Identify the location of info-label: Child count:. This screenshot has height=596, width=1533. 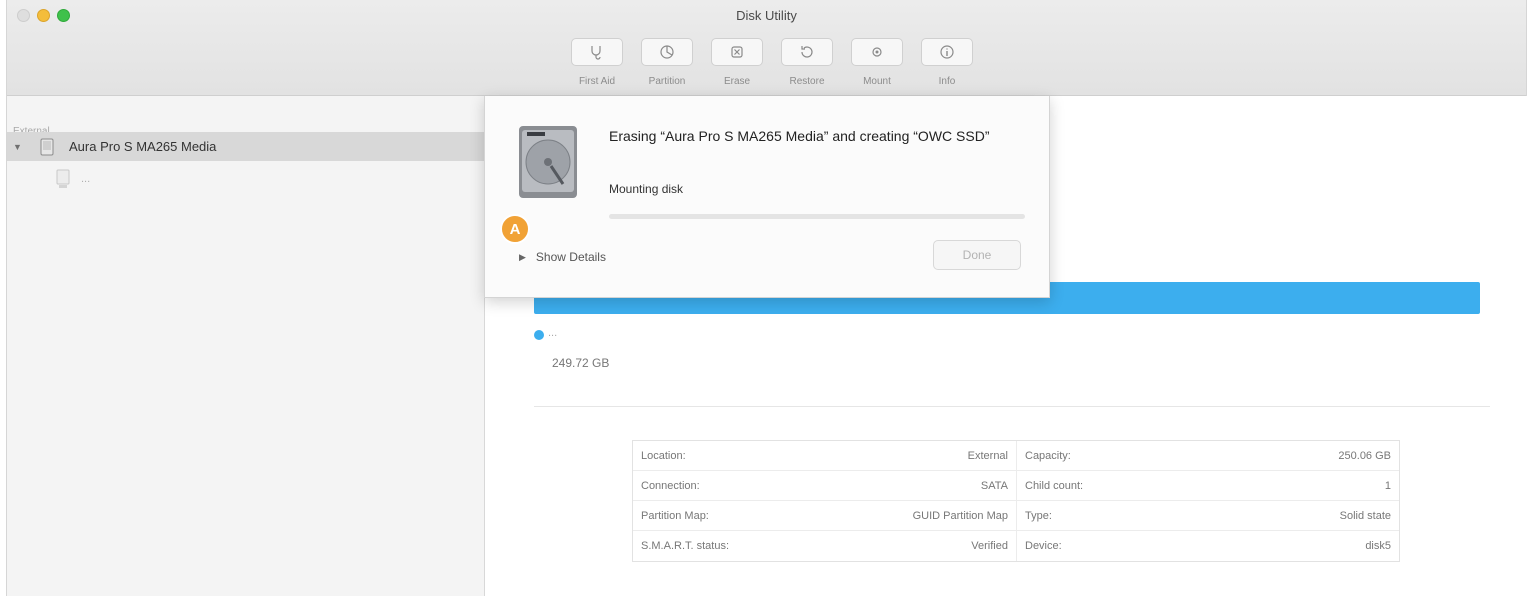
(1054, 485).